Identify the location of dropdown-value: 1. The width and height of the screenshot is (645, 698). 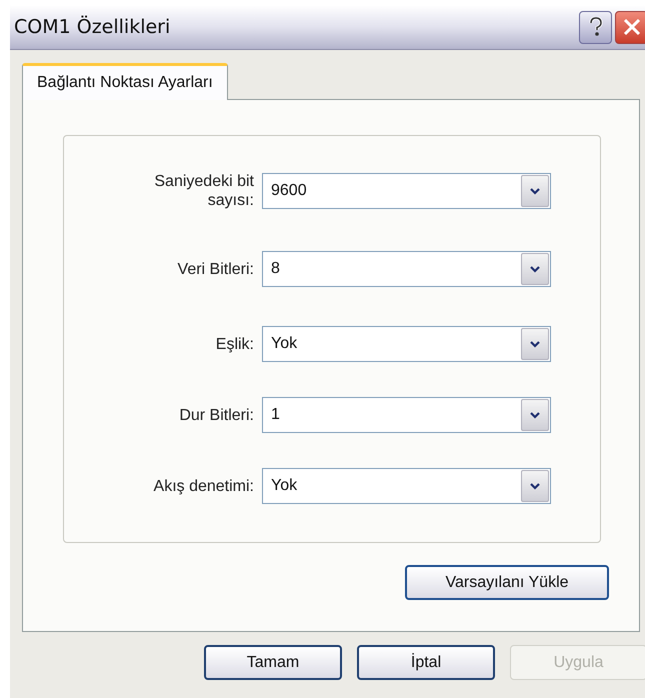
(275, 415).